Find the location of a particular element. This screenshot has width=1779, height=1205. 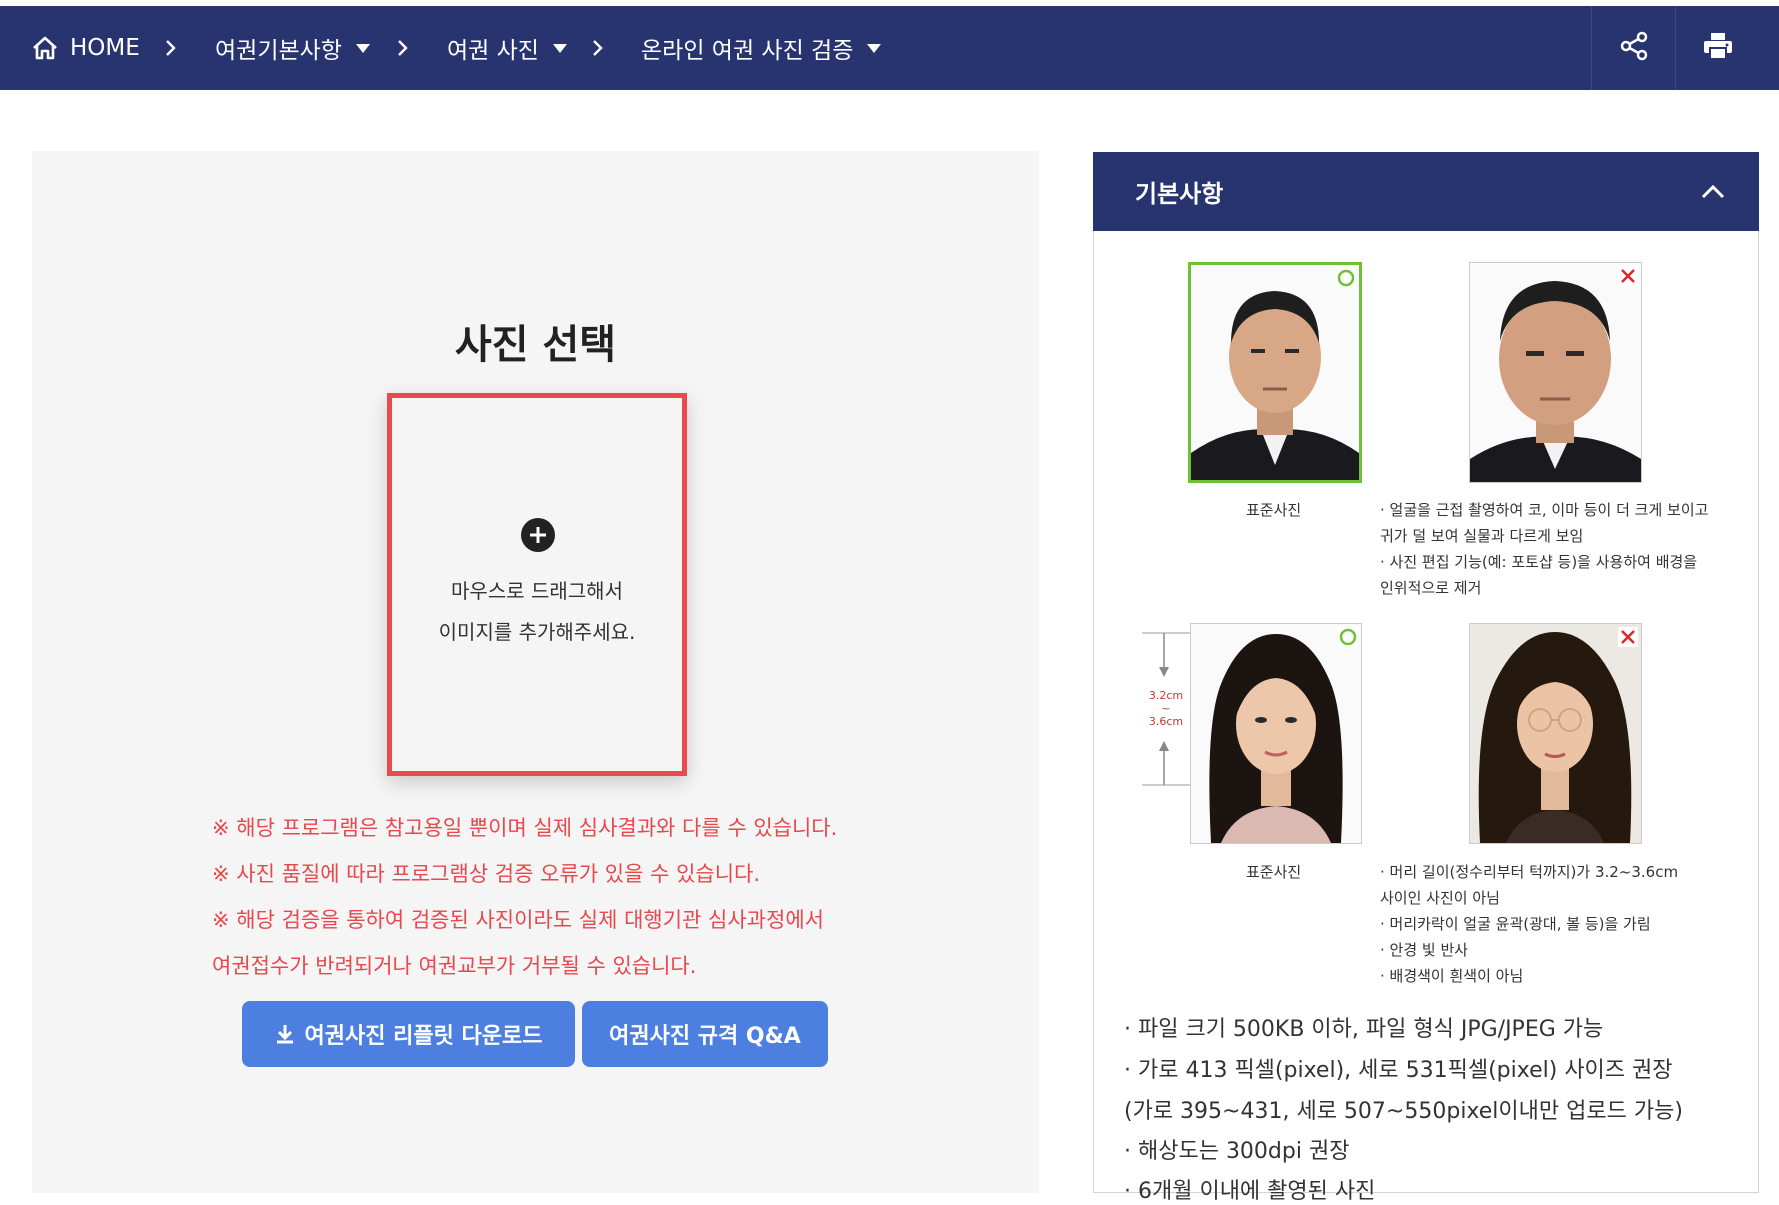

bad-note: · 사진 편집 기능(예: 포토샵 등)을 사용하여 배경을 is located at coordinates (1539, 562).